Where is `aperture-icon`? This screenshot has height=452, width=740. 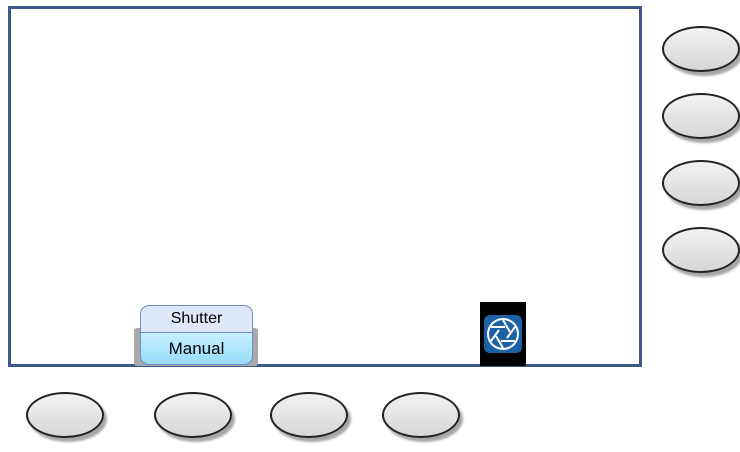 aperture-icon is located at coordinates (503, 334).